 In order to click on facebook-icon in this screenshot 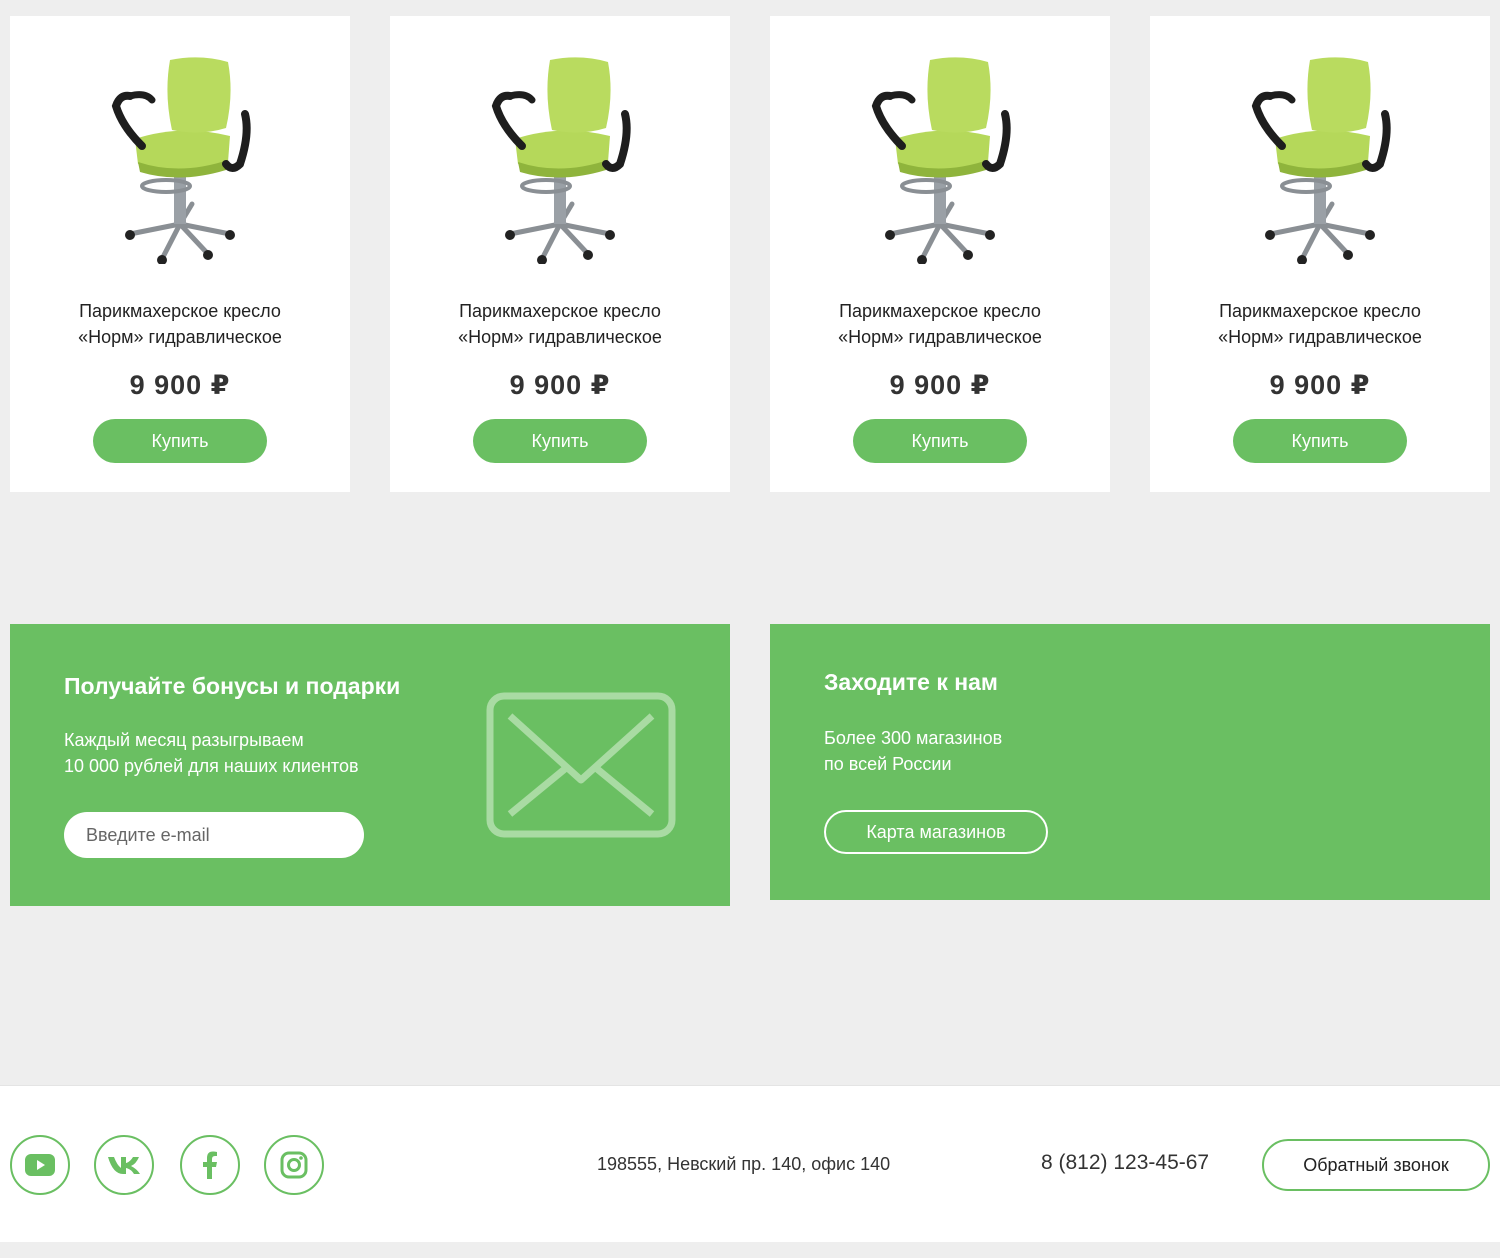, I will do `click(210, 1165)`.